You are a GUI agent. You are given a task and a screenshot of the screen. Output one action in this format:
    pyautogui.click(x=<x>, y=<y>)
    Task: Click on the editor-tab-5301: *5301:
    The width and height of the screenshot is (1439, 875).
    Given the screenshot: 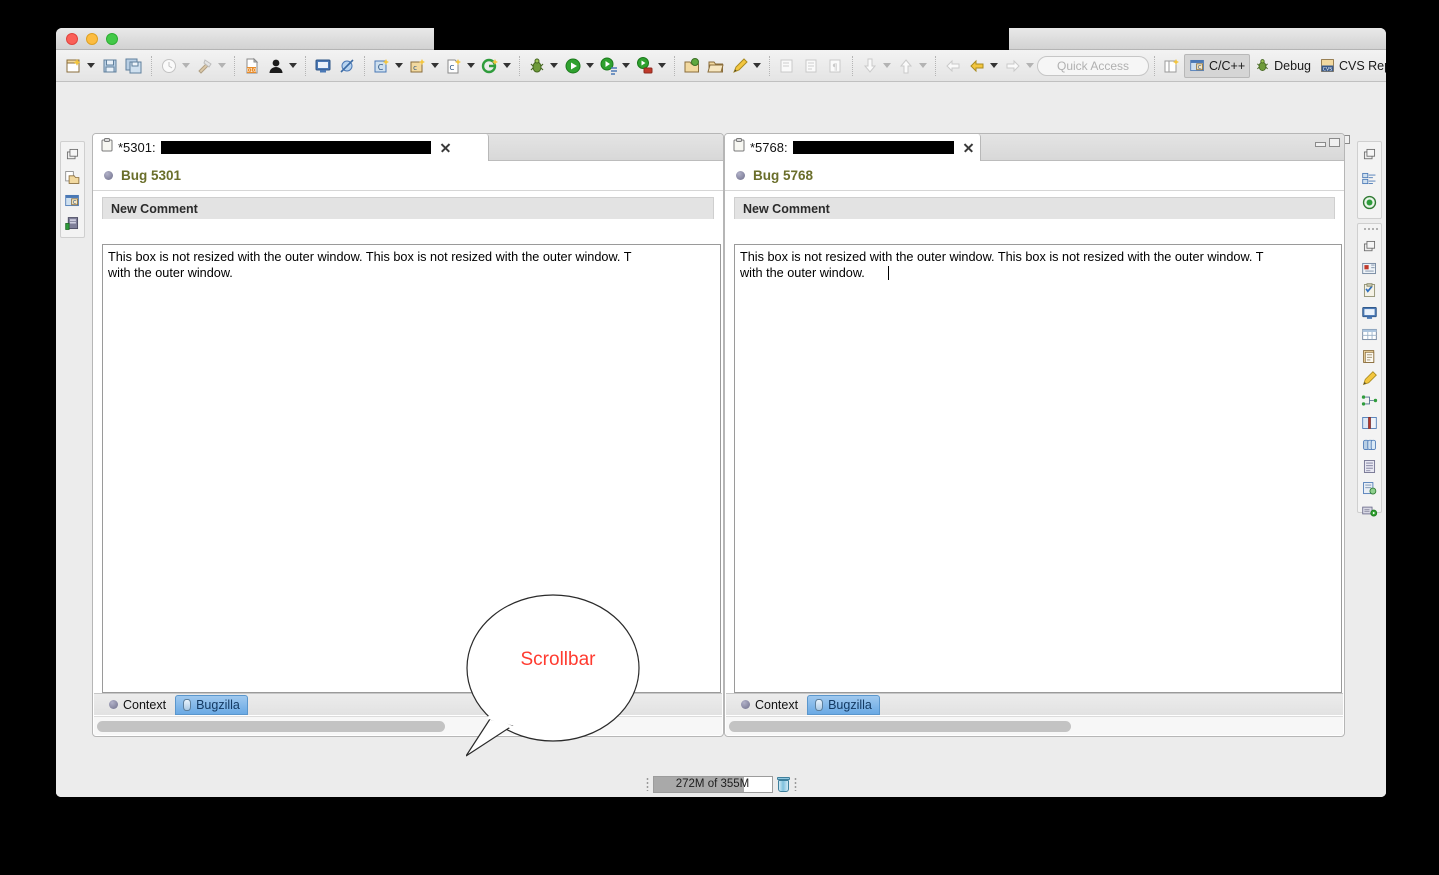 What is the action you would take?
    pyautogui.click(x=291, y=147)
    